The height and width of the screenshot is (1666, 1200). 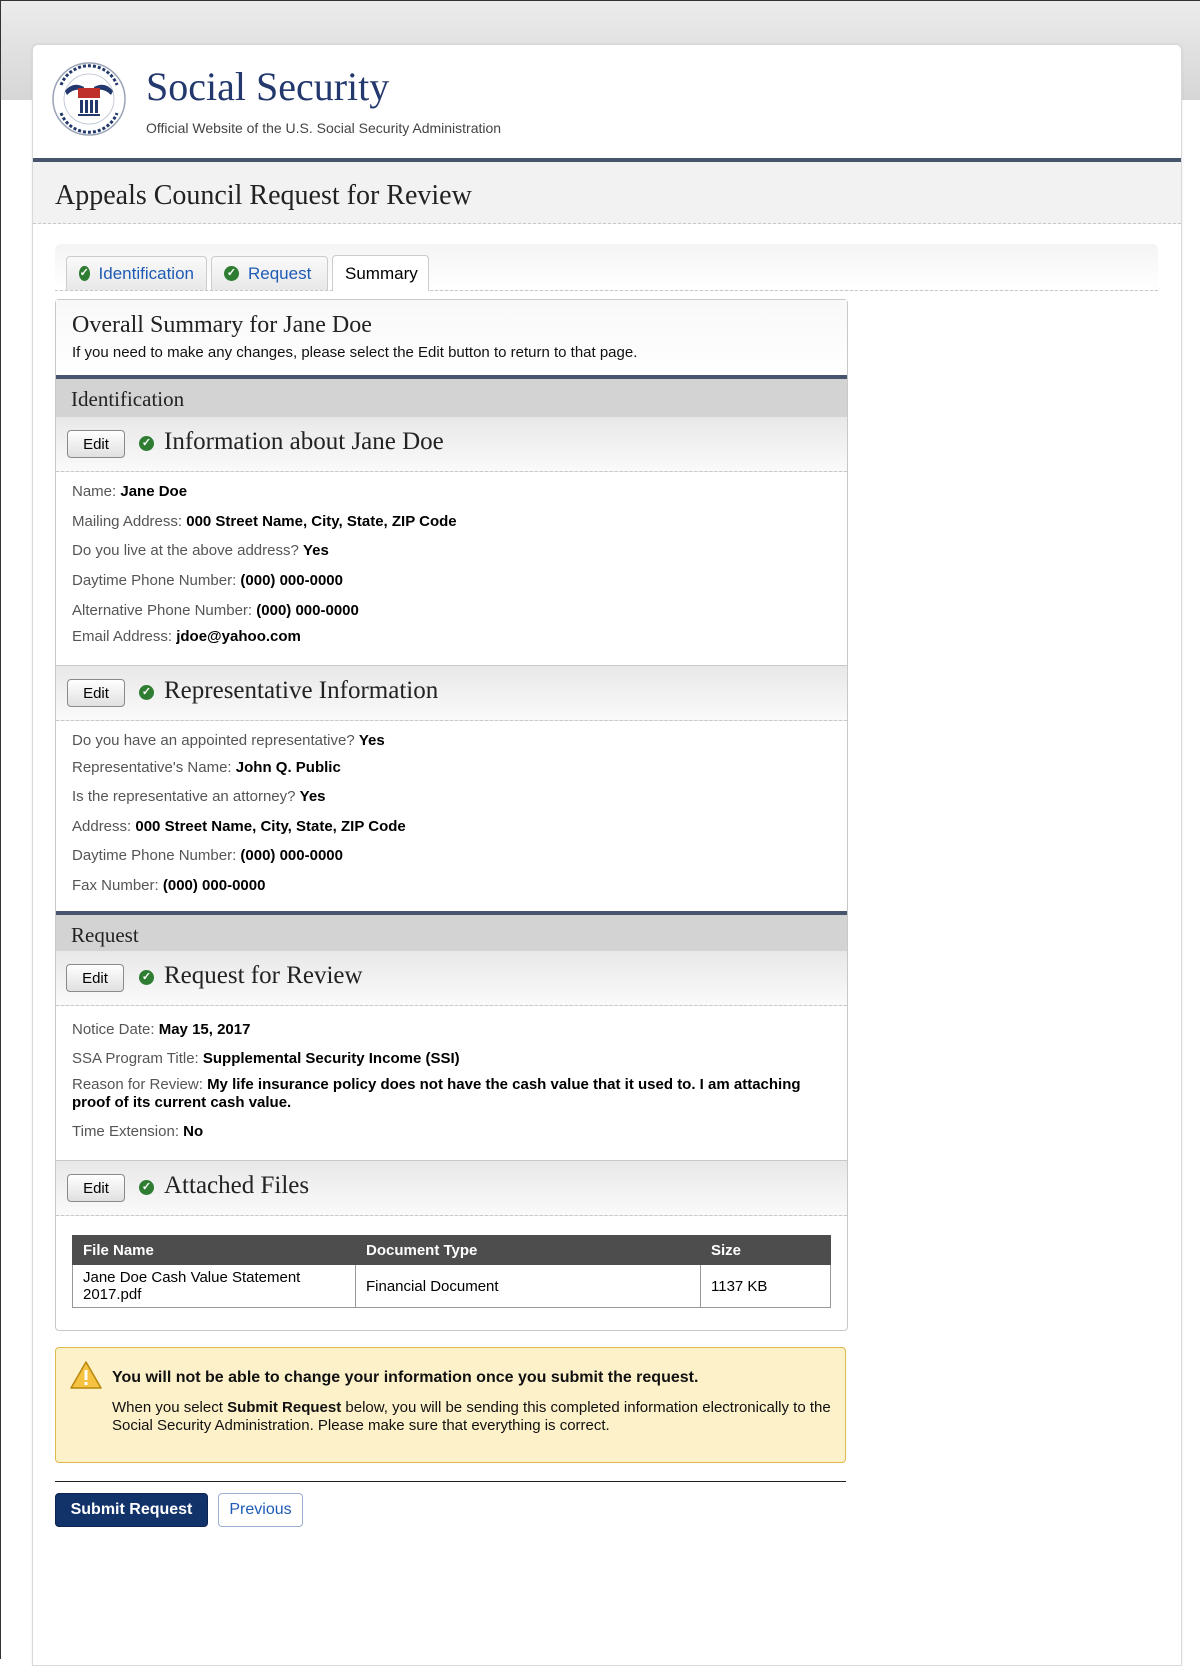 What do you see at coordinates (86, 1375) in the screenshot?
I see `warning-icon` at bounding box center [86, 1375].